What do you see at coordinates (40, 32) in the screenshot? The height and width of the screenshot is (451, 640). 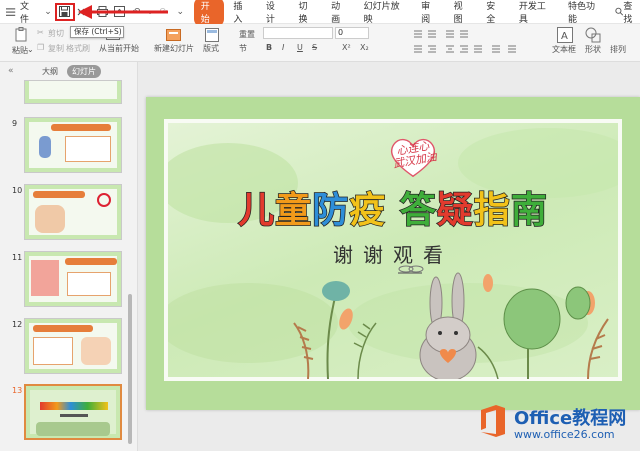 I see `cut-icon: ✂` at bounding box center [40, 32].